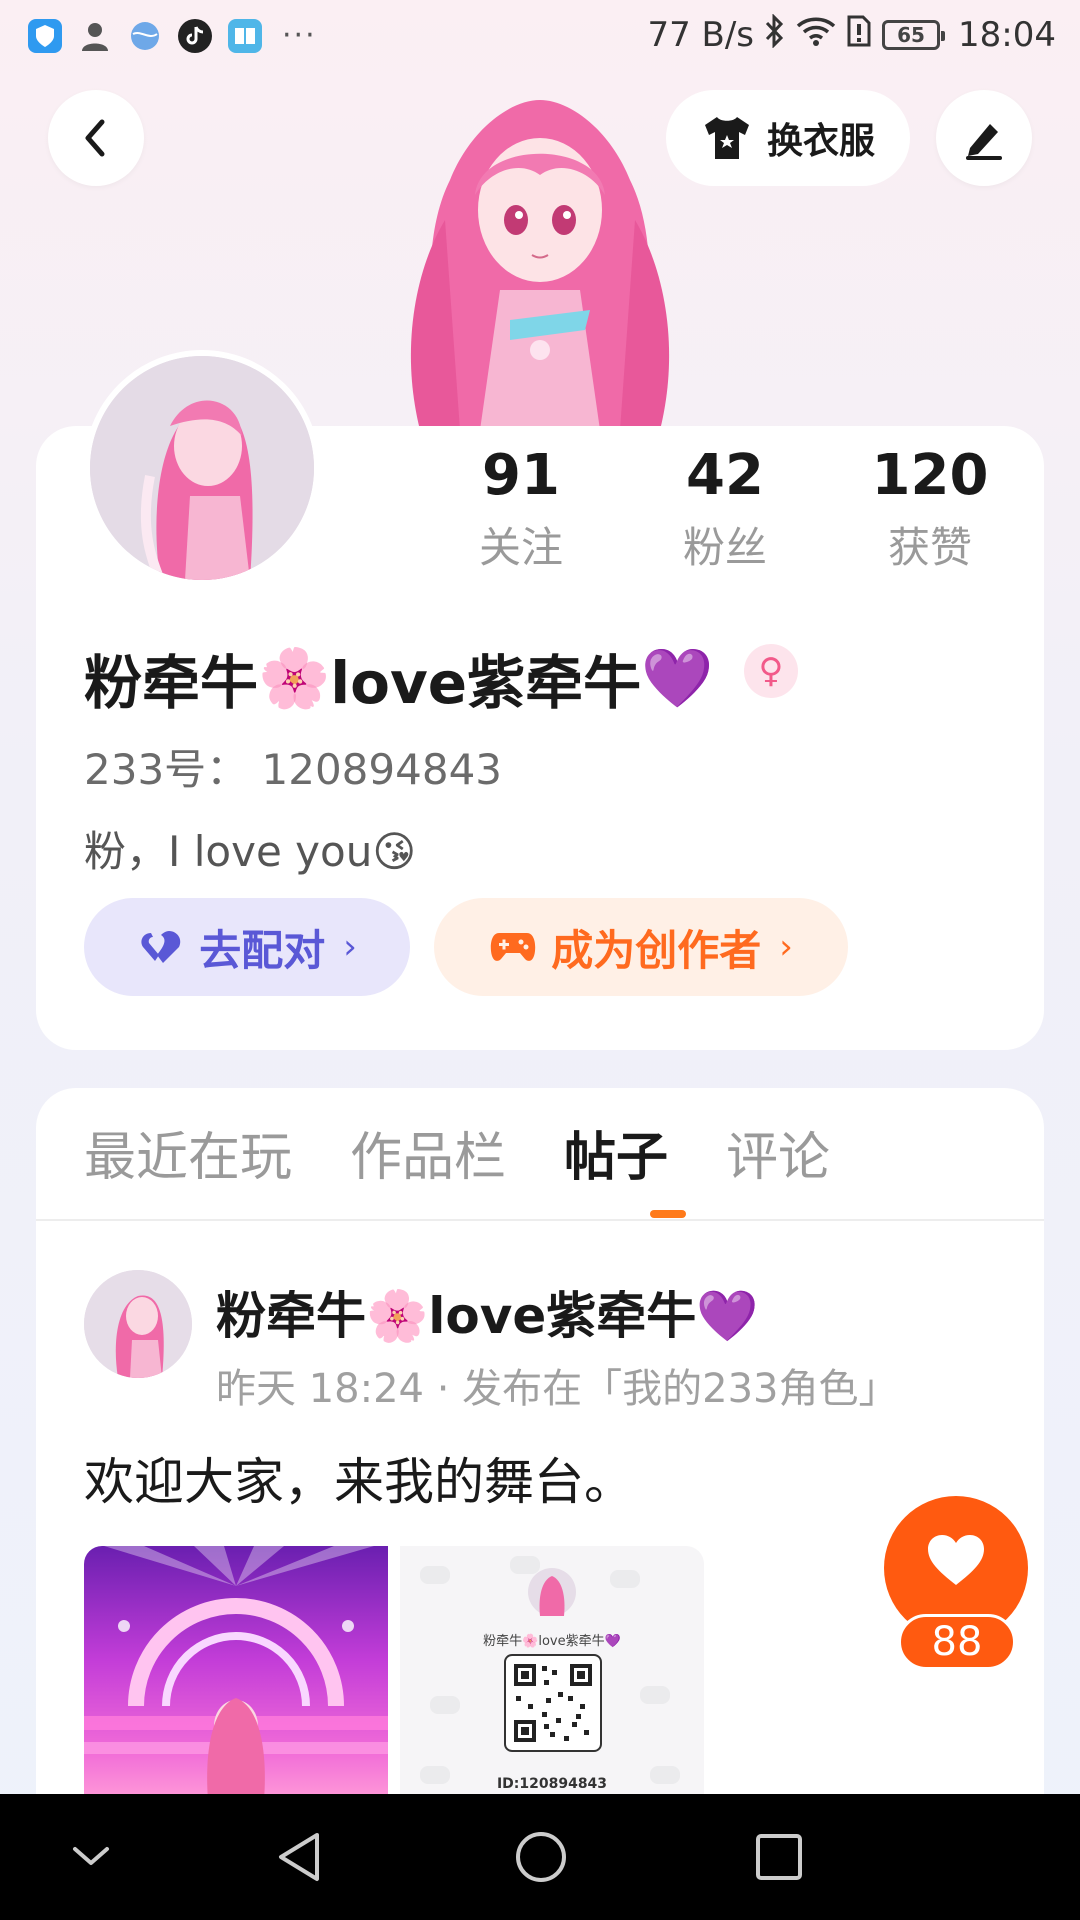 This screenshot has width=1080, height=1920. Describe the element at coordinates (520, 547) in the screenshot. I see `following-label: 关注` at that location.